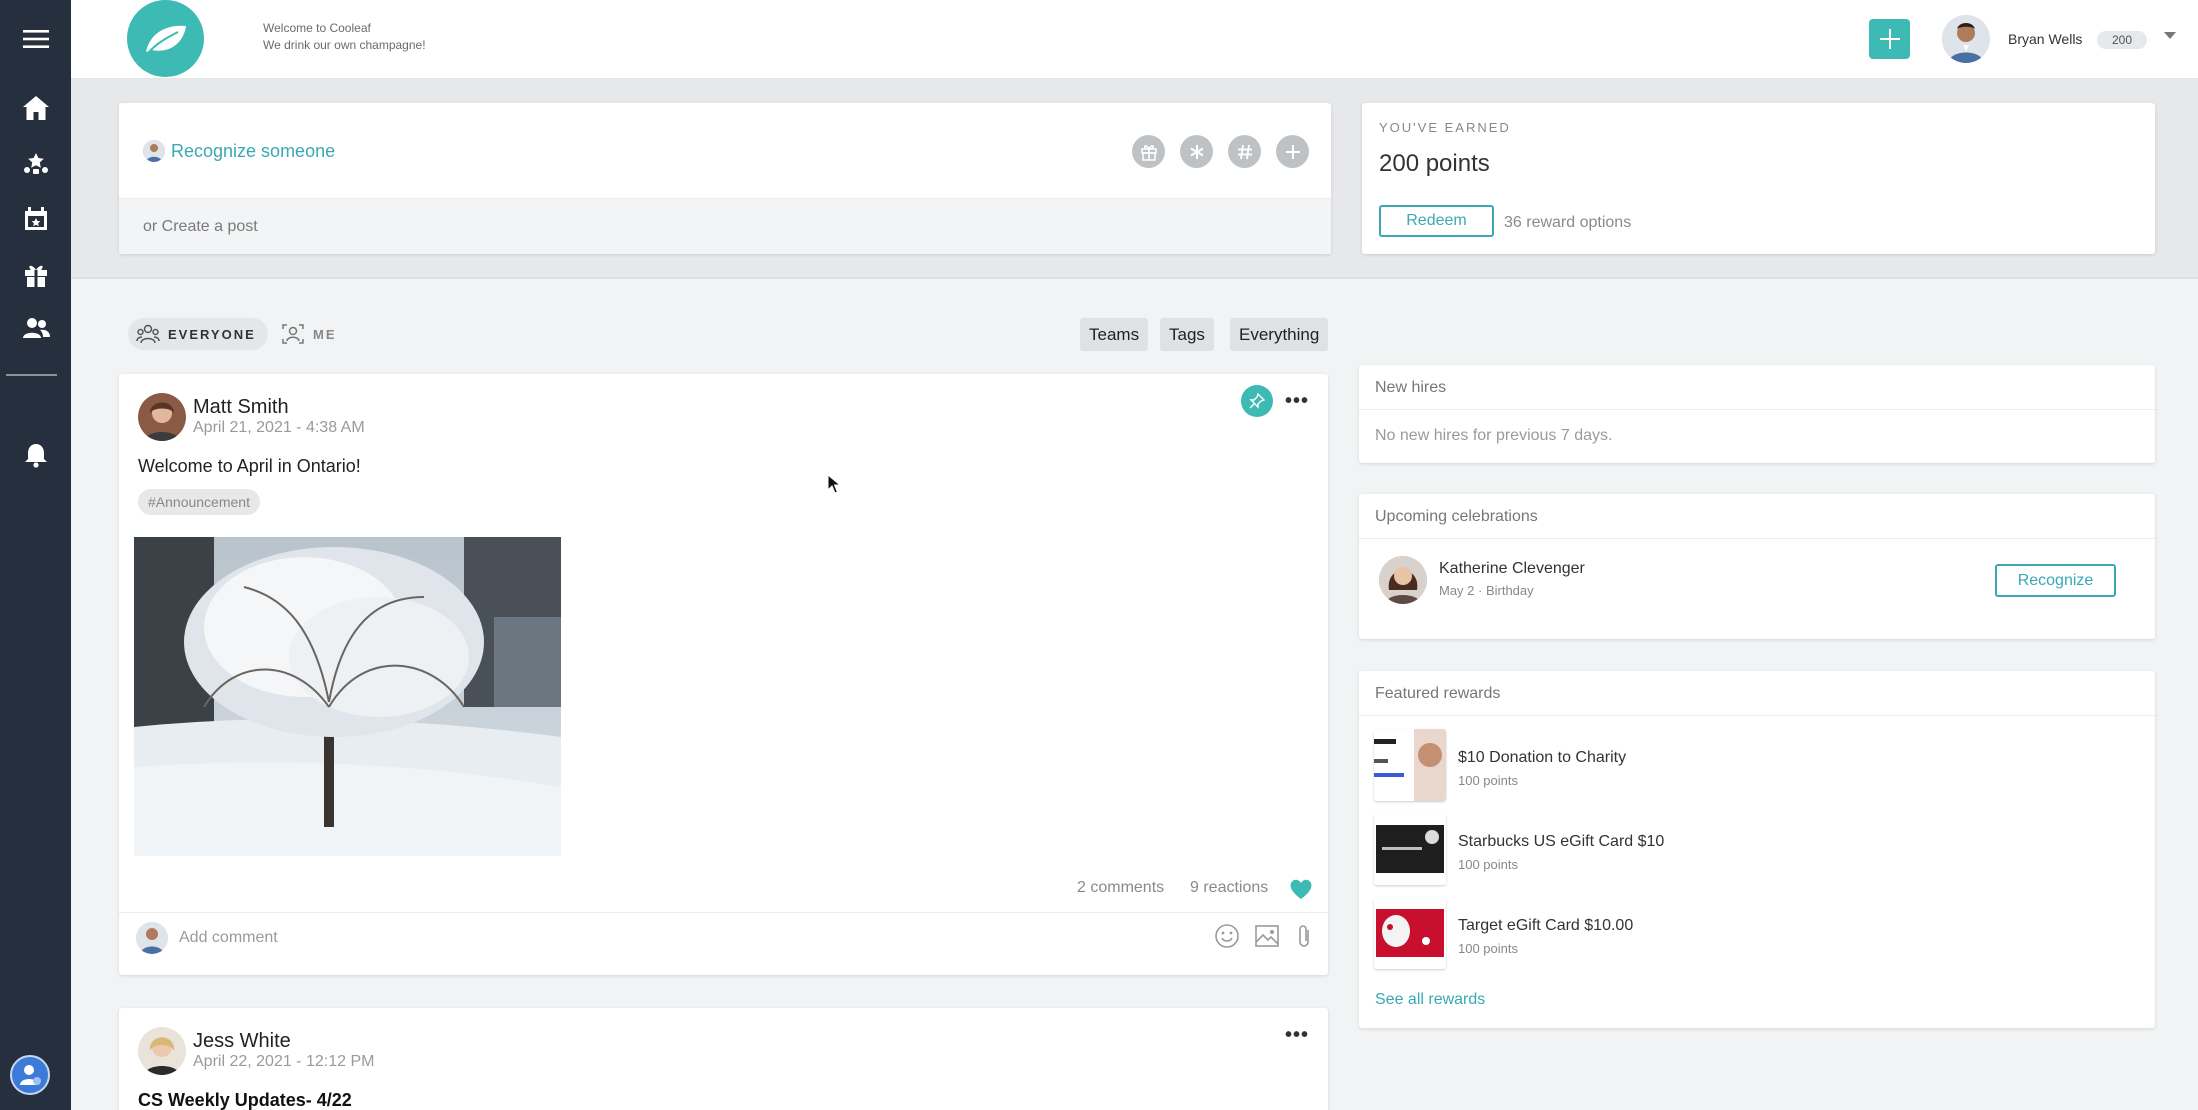  I want to click on filter-everything: Everything, so click(1279, 334).